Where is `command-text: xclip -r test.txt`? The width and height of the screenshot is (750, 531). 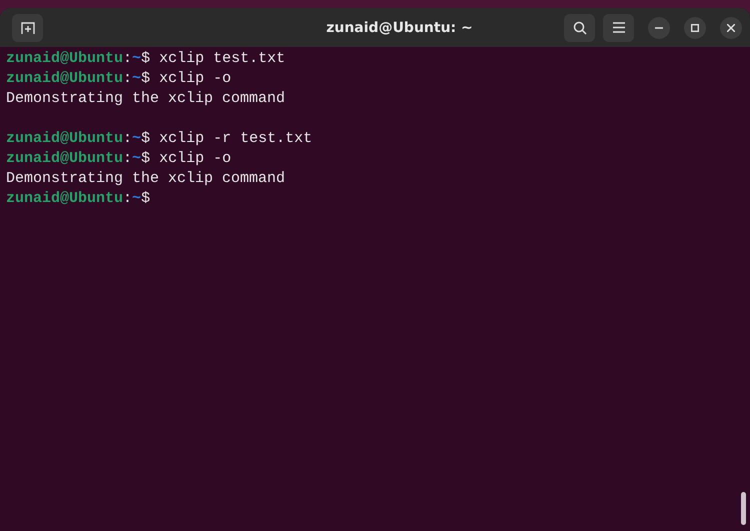
command-text: xclip -r test.txt is located at coordinates (235, 138).